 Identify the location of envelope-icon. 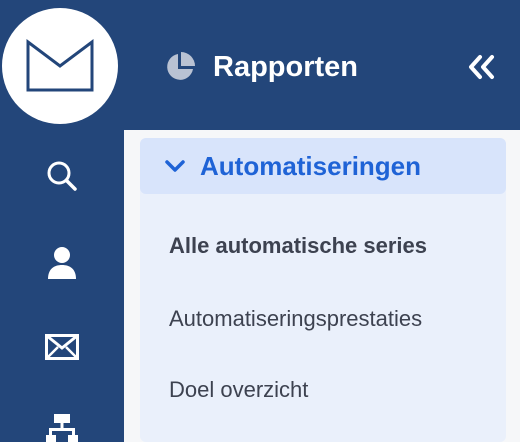
(62, 347).